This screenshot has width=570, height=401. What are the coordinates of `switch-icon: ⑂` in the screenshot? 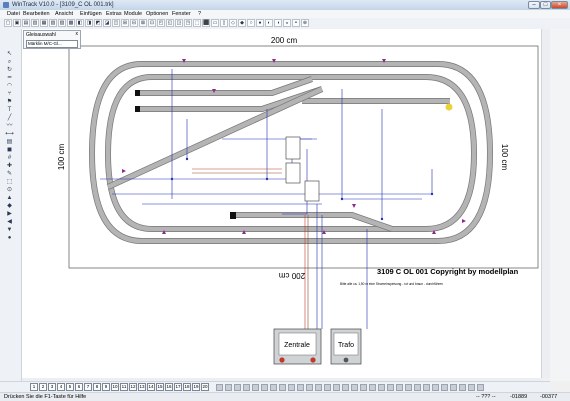 It's located at (9, 94).